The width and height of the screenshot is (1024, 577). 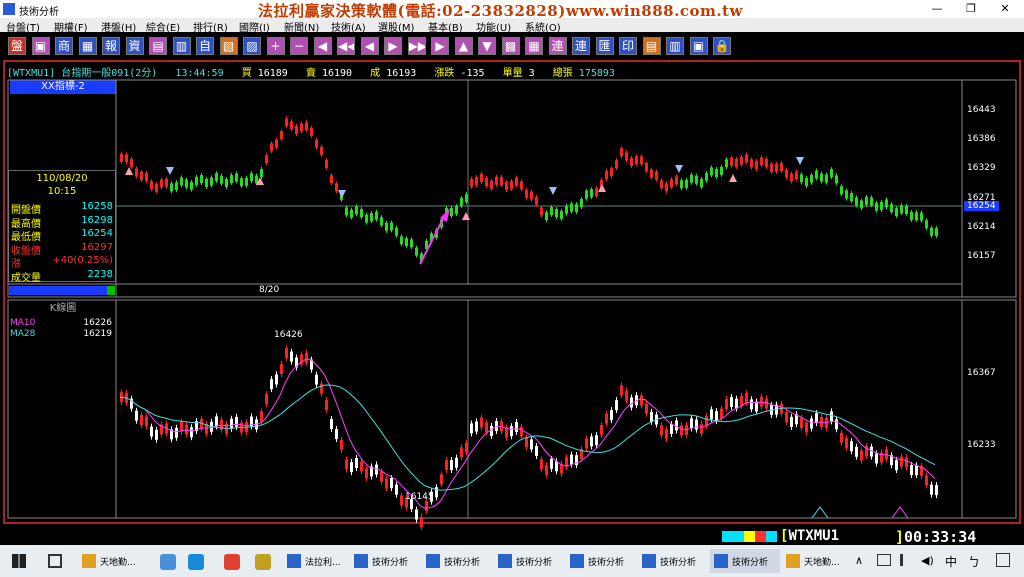 What do you see at coordinates (181, 46) in the screenshot?
I see `toolbar-button-7: ▥` at bounding box center [181, 46].